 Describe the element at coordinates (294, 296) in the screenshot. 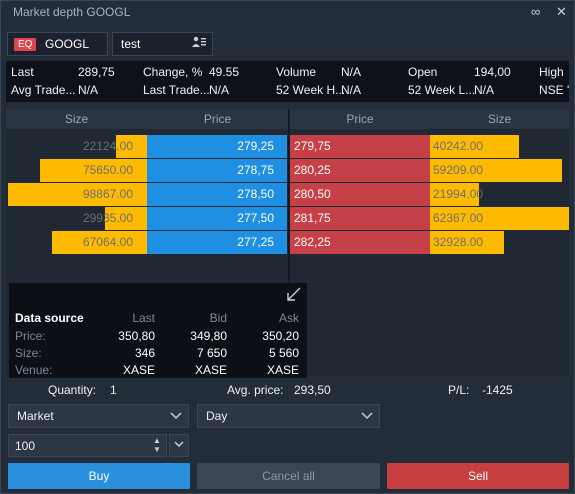

I see `collapse-arrow-icon` at that location.